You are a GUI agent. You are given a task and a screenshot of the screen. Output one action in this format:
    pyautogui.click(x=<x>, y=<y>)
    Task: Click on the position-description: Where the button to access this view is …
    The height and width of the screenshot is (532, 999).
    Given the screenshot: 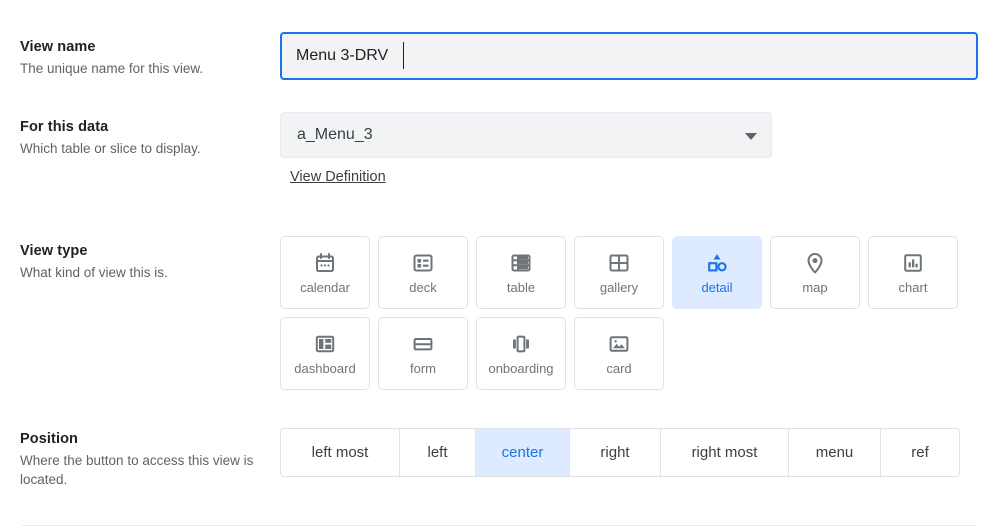 What is the action you would take?
    pyautogui.click(x=137, y=470)
    